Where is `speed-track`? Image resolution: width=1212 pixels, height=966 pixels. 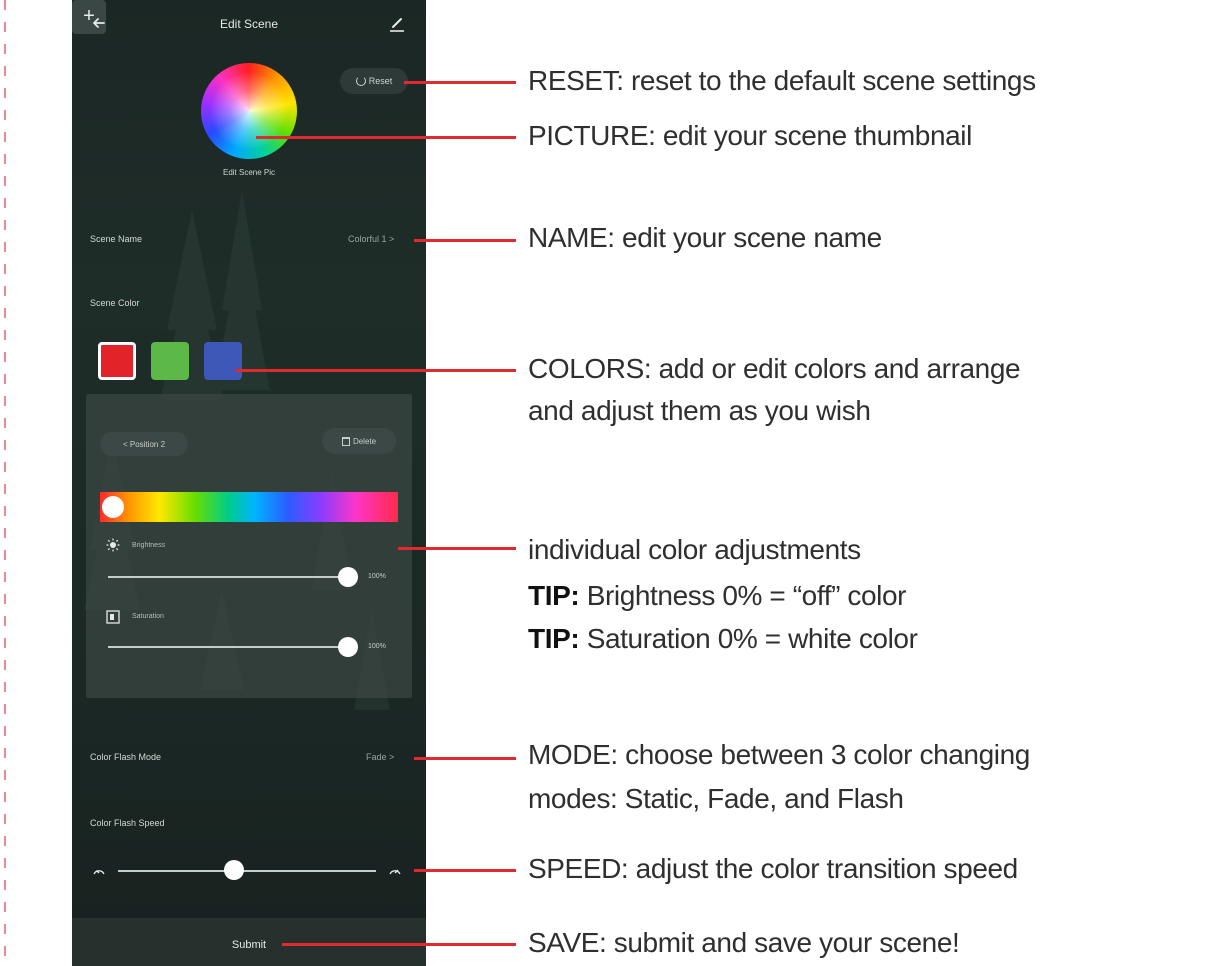
speed-track is located at coordinates (247, 871).